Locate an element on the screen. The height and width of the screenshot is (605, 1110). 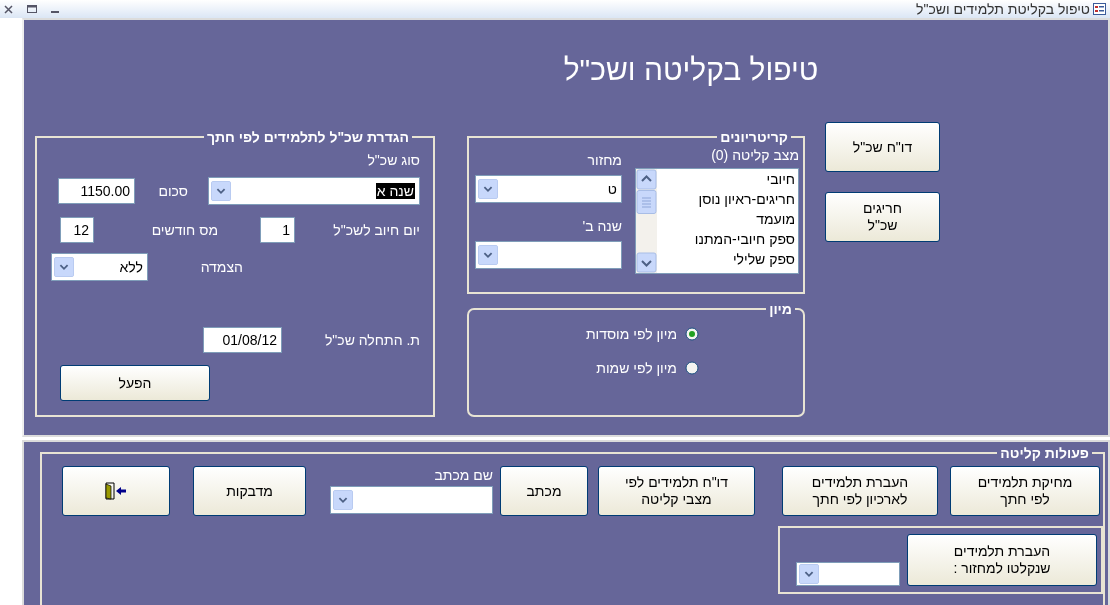
action-button: דו"ח תלמידים לפי מצבי קליטה is located at coordinates (676, 491).